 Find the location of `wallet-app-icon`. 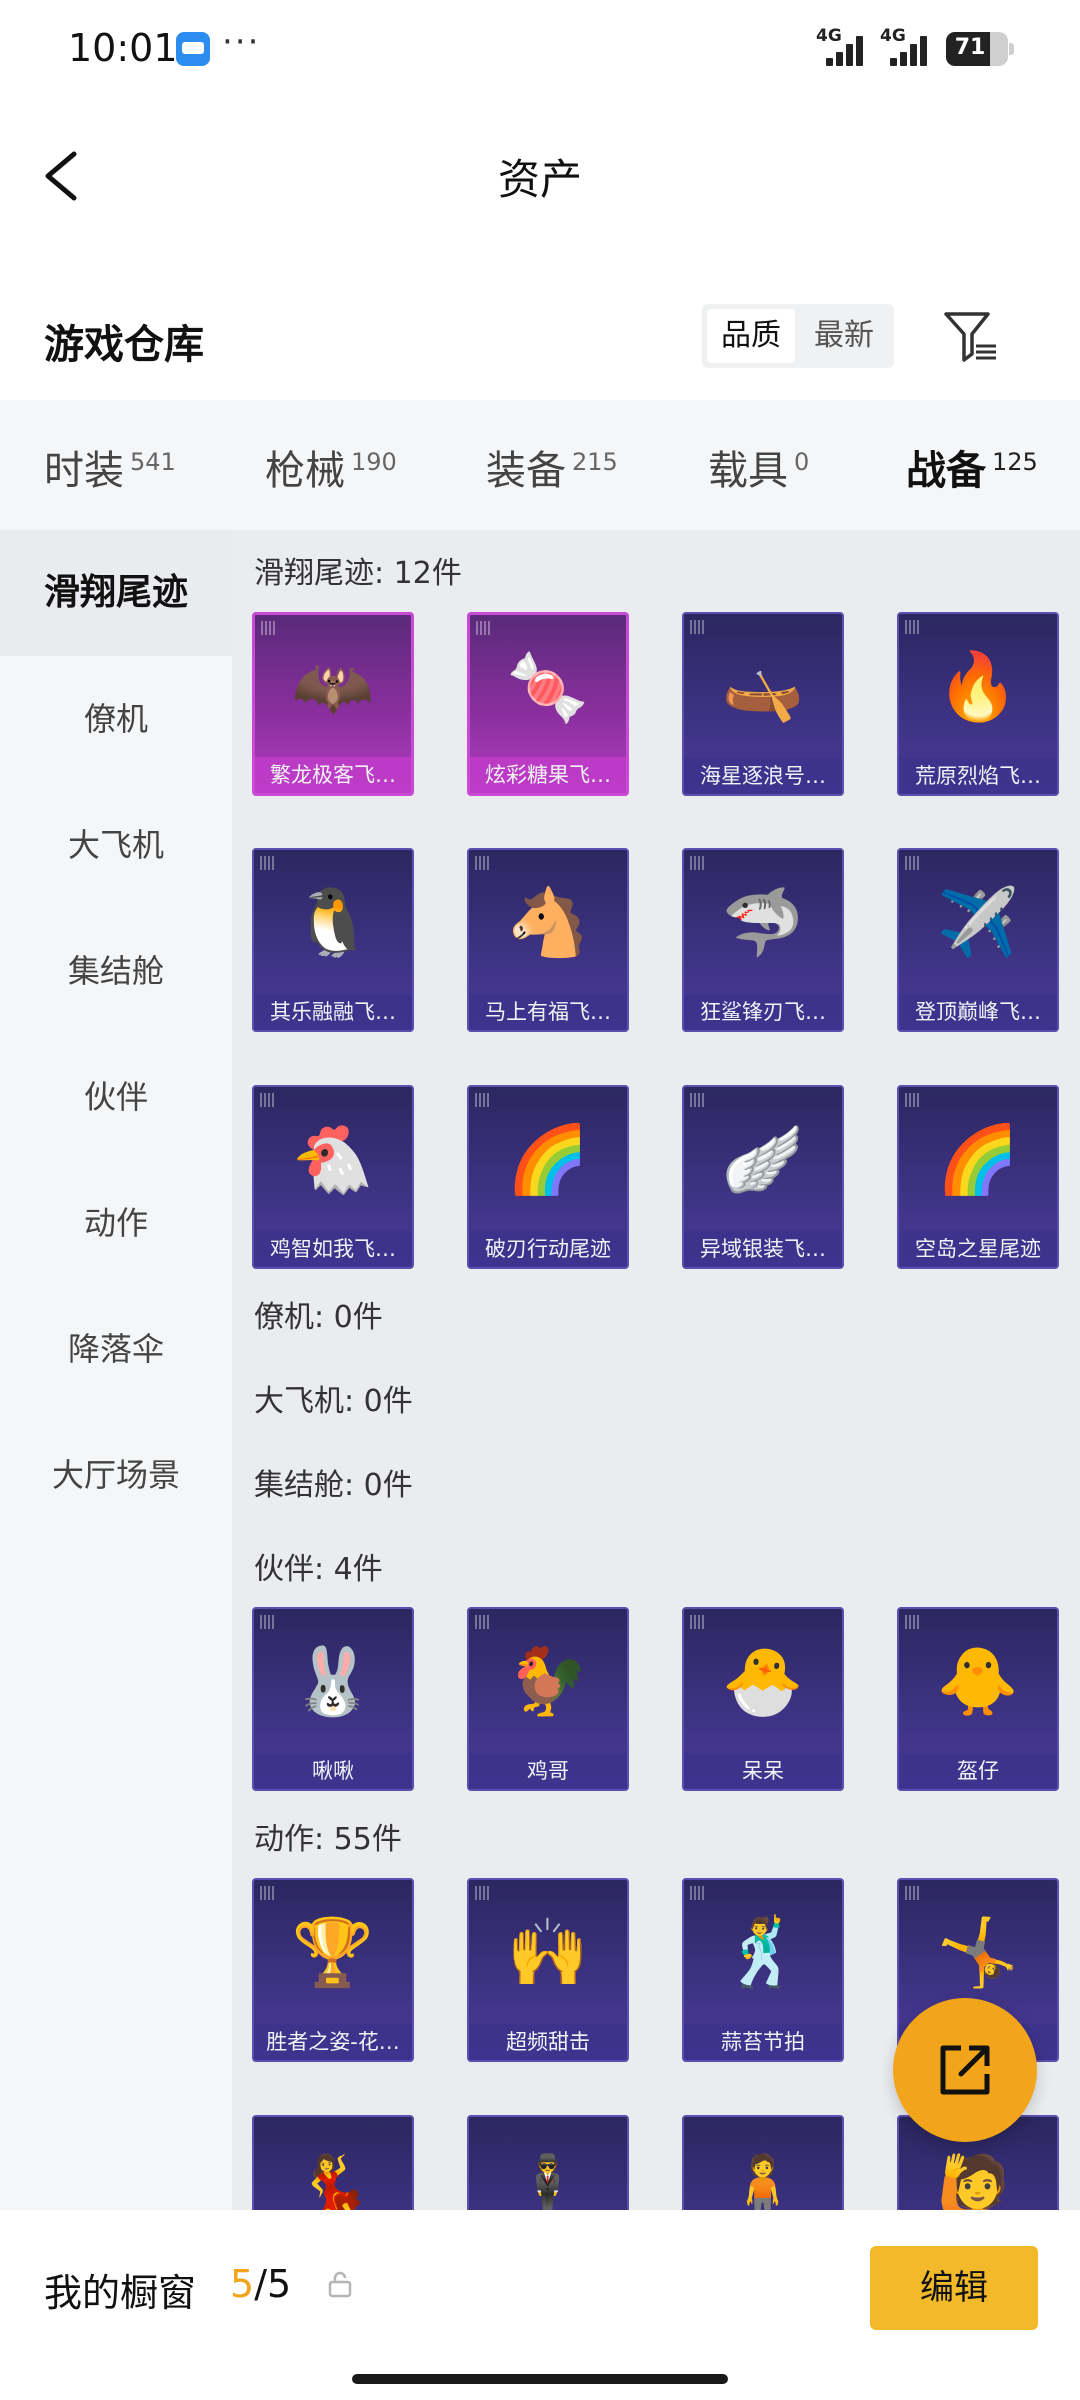

wallet-app-icon is located at coordinates (193, 49).